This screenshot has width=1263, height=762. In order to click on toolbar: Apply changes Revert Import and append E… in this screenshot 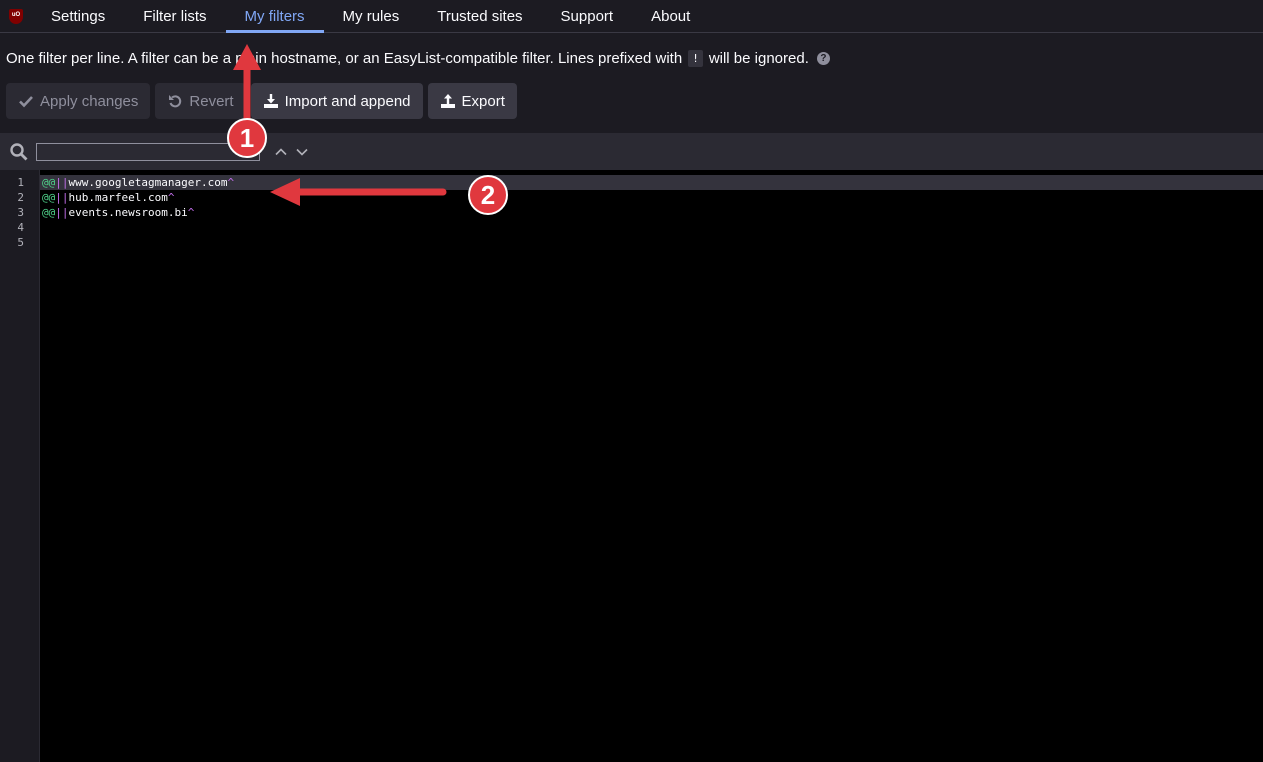, I will do `click(261, 101)`.